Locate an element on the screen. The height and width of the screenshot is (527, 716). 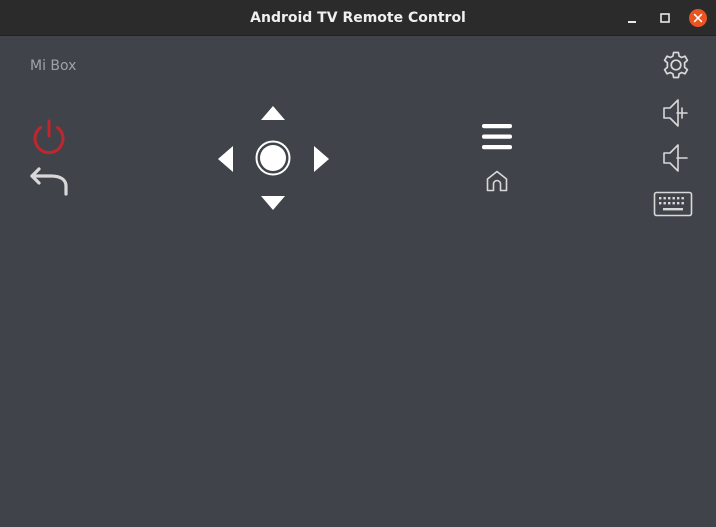
dpad-ok-button is located at coordinates (273, 158).